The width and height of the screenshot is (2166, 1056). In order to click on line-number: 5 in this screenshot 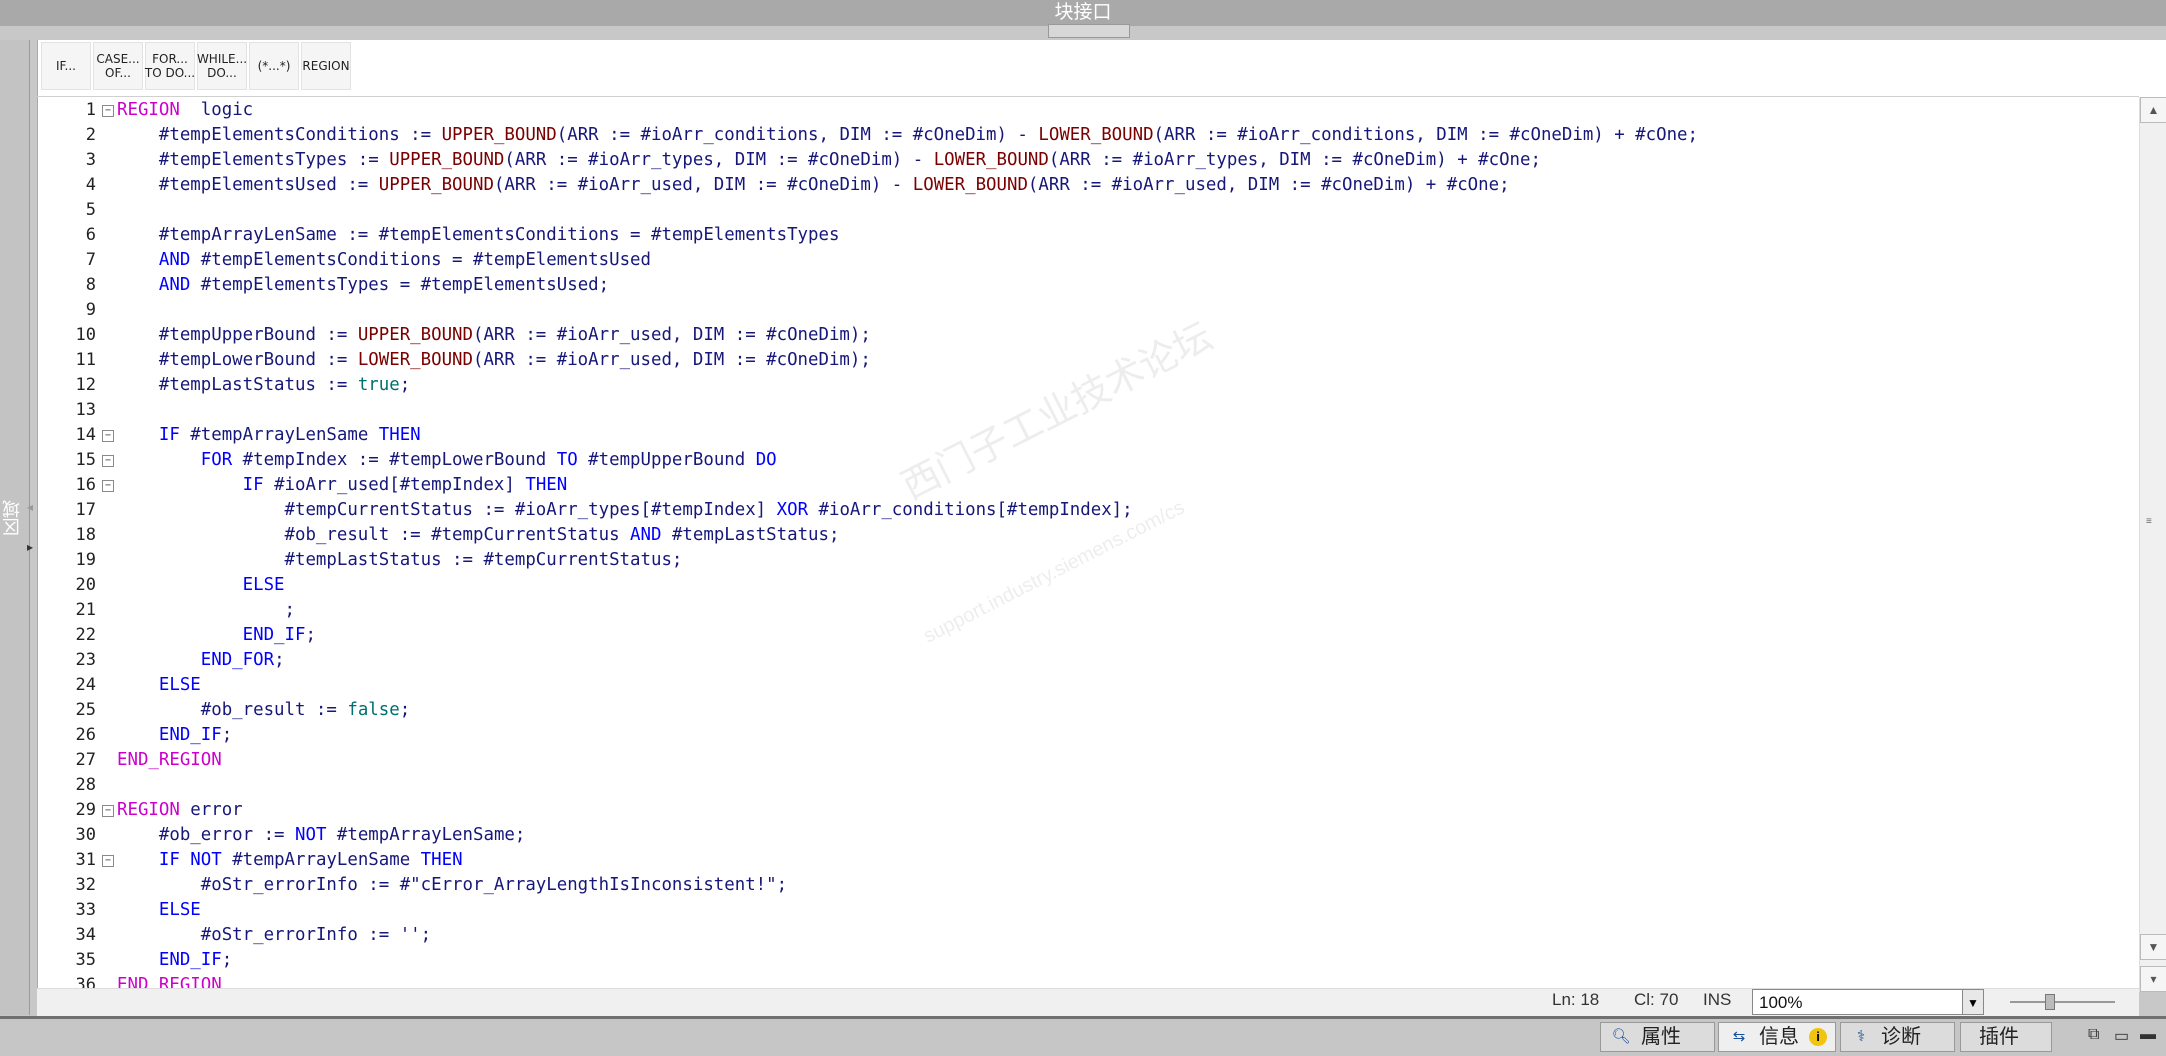, I will do `click(90, 210)`.